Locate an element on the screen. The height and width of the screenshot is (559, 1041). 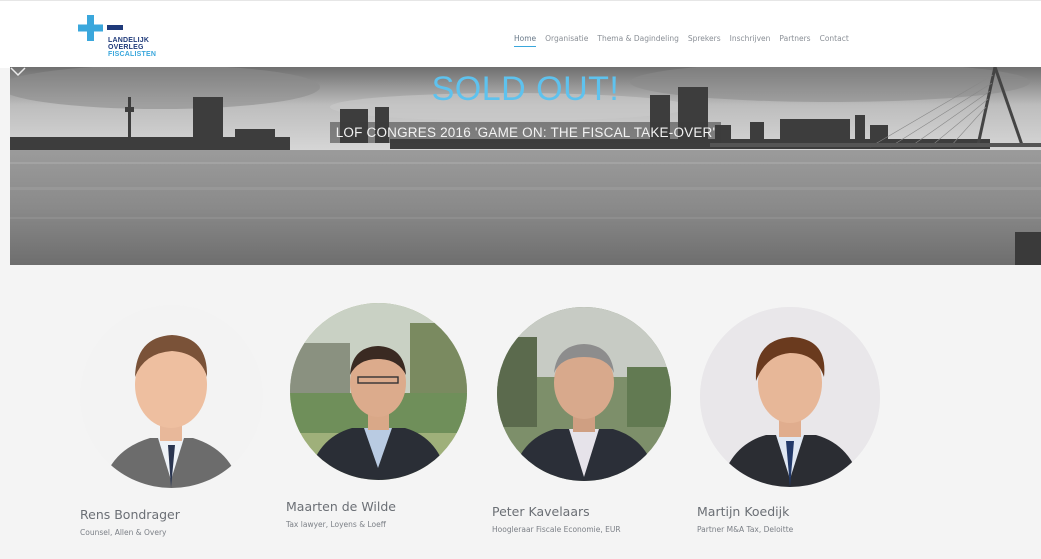
nav-partners: Partners is located at coordinates (794, 40).